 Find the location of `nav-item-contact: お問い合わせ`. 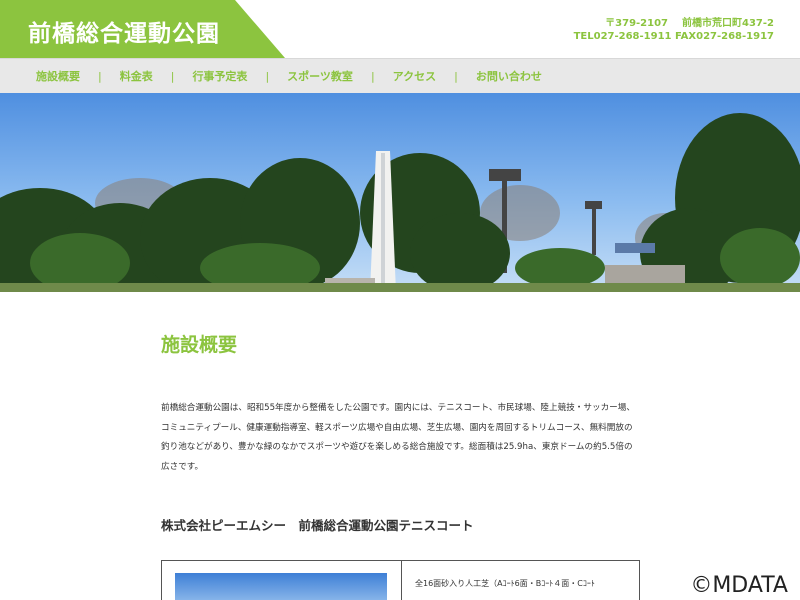

nav-item-contact: お問い合わせ is located at coordinates (509, 76).